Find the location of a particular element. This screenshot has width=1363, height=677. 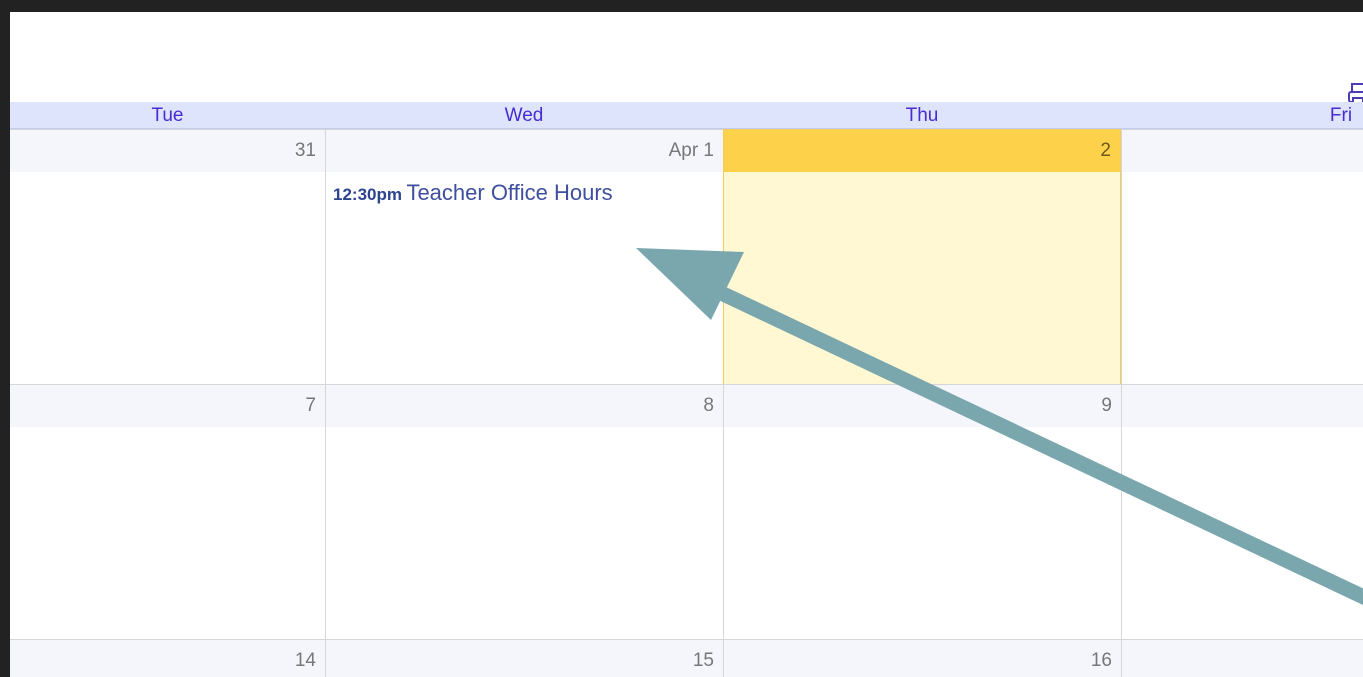

day-cell: 9 is located at coordinates (922, 512).